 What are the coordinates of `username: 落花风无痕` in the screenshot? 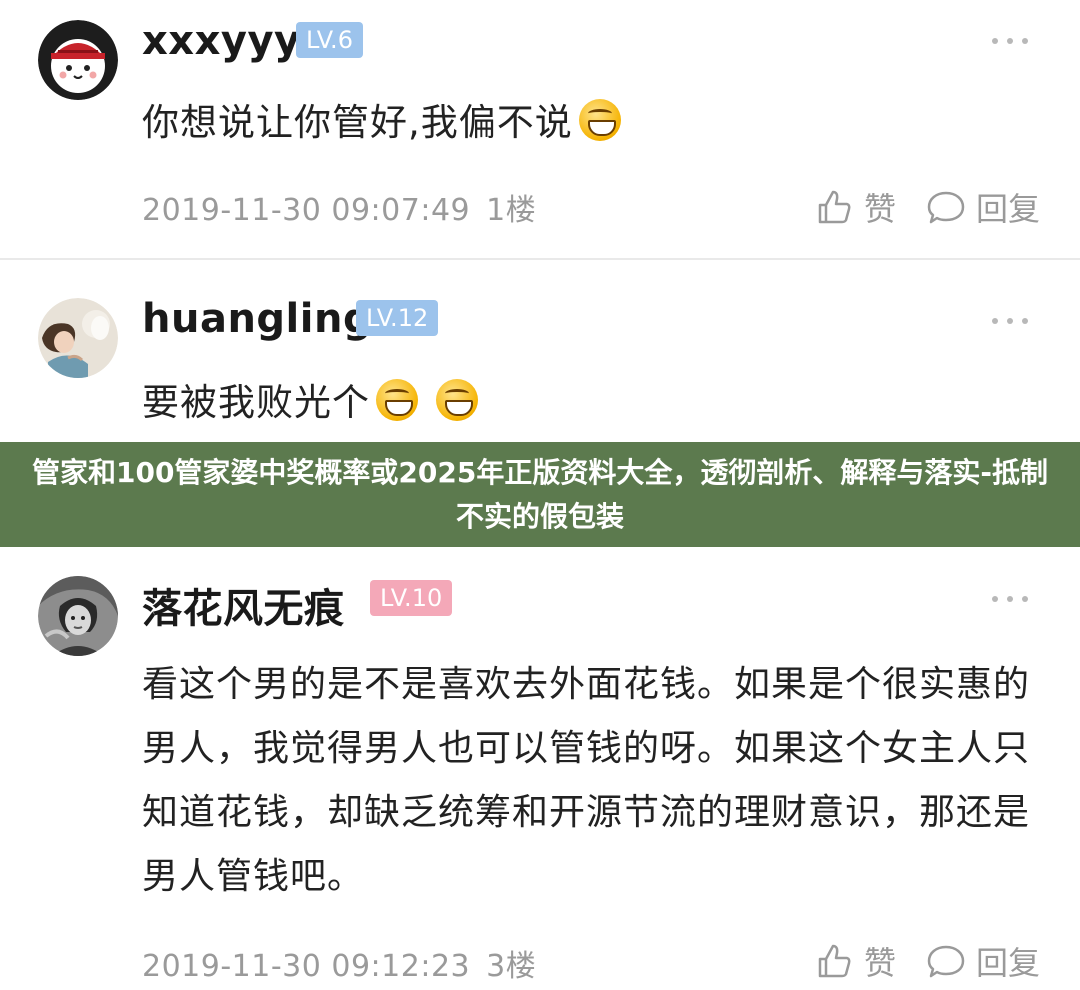 It's located at (243, 605).